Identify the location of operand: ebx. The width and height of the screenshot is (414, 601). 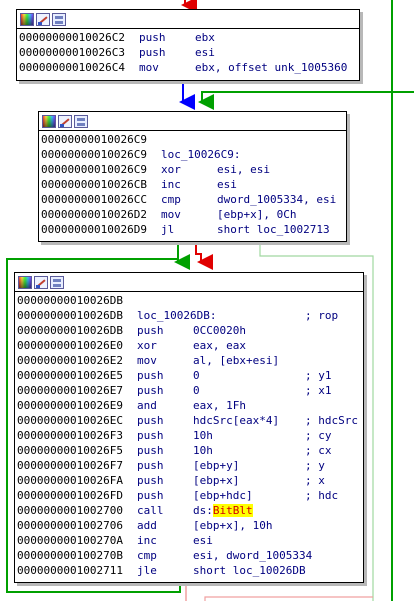
(205, 37).